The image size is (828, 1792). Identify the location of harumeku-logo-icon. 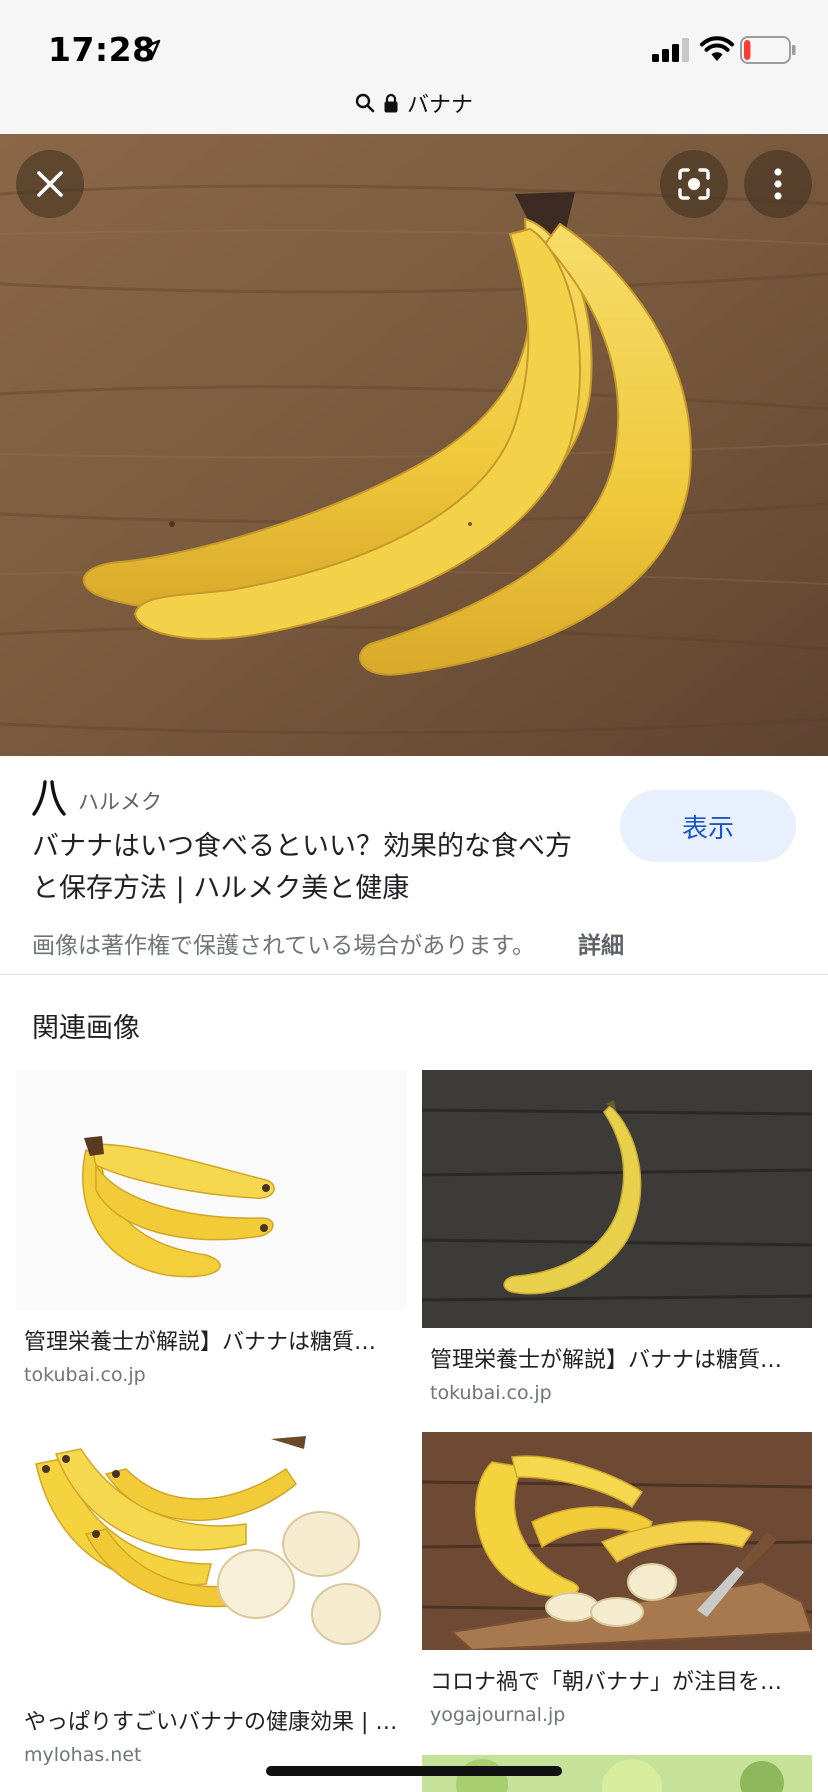
(49, 798).